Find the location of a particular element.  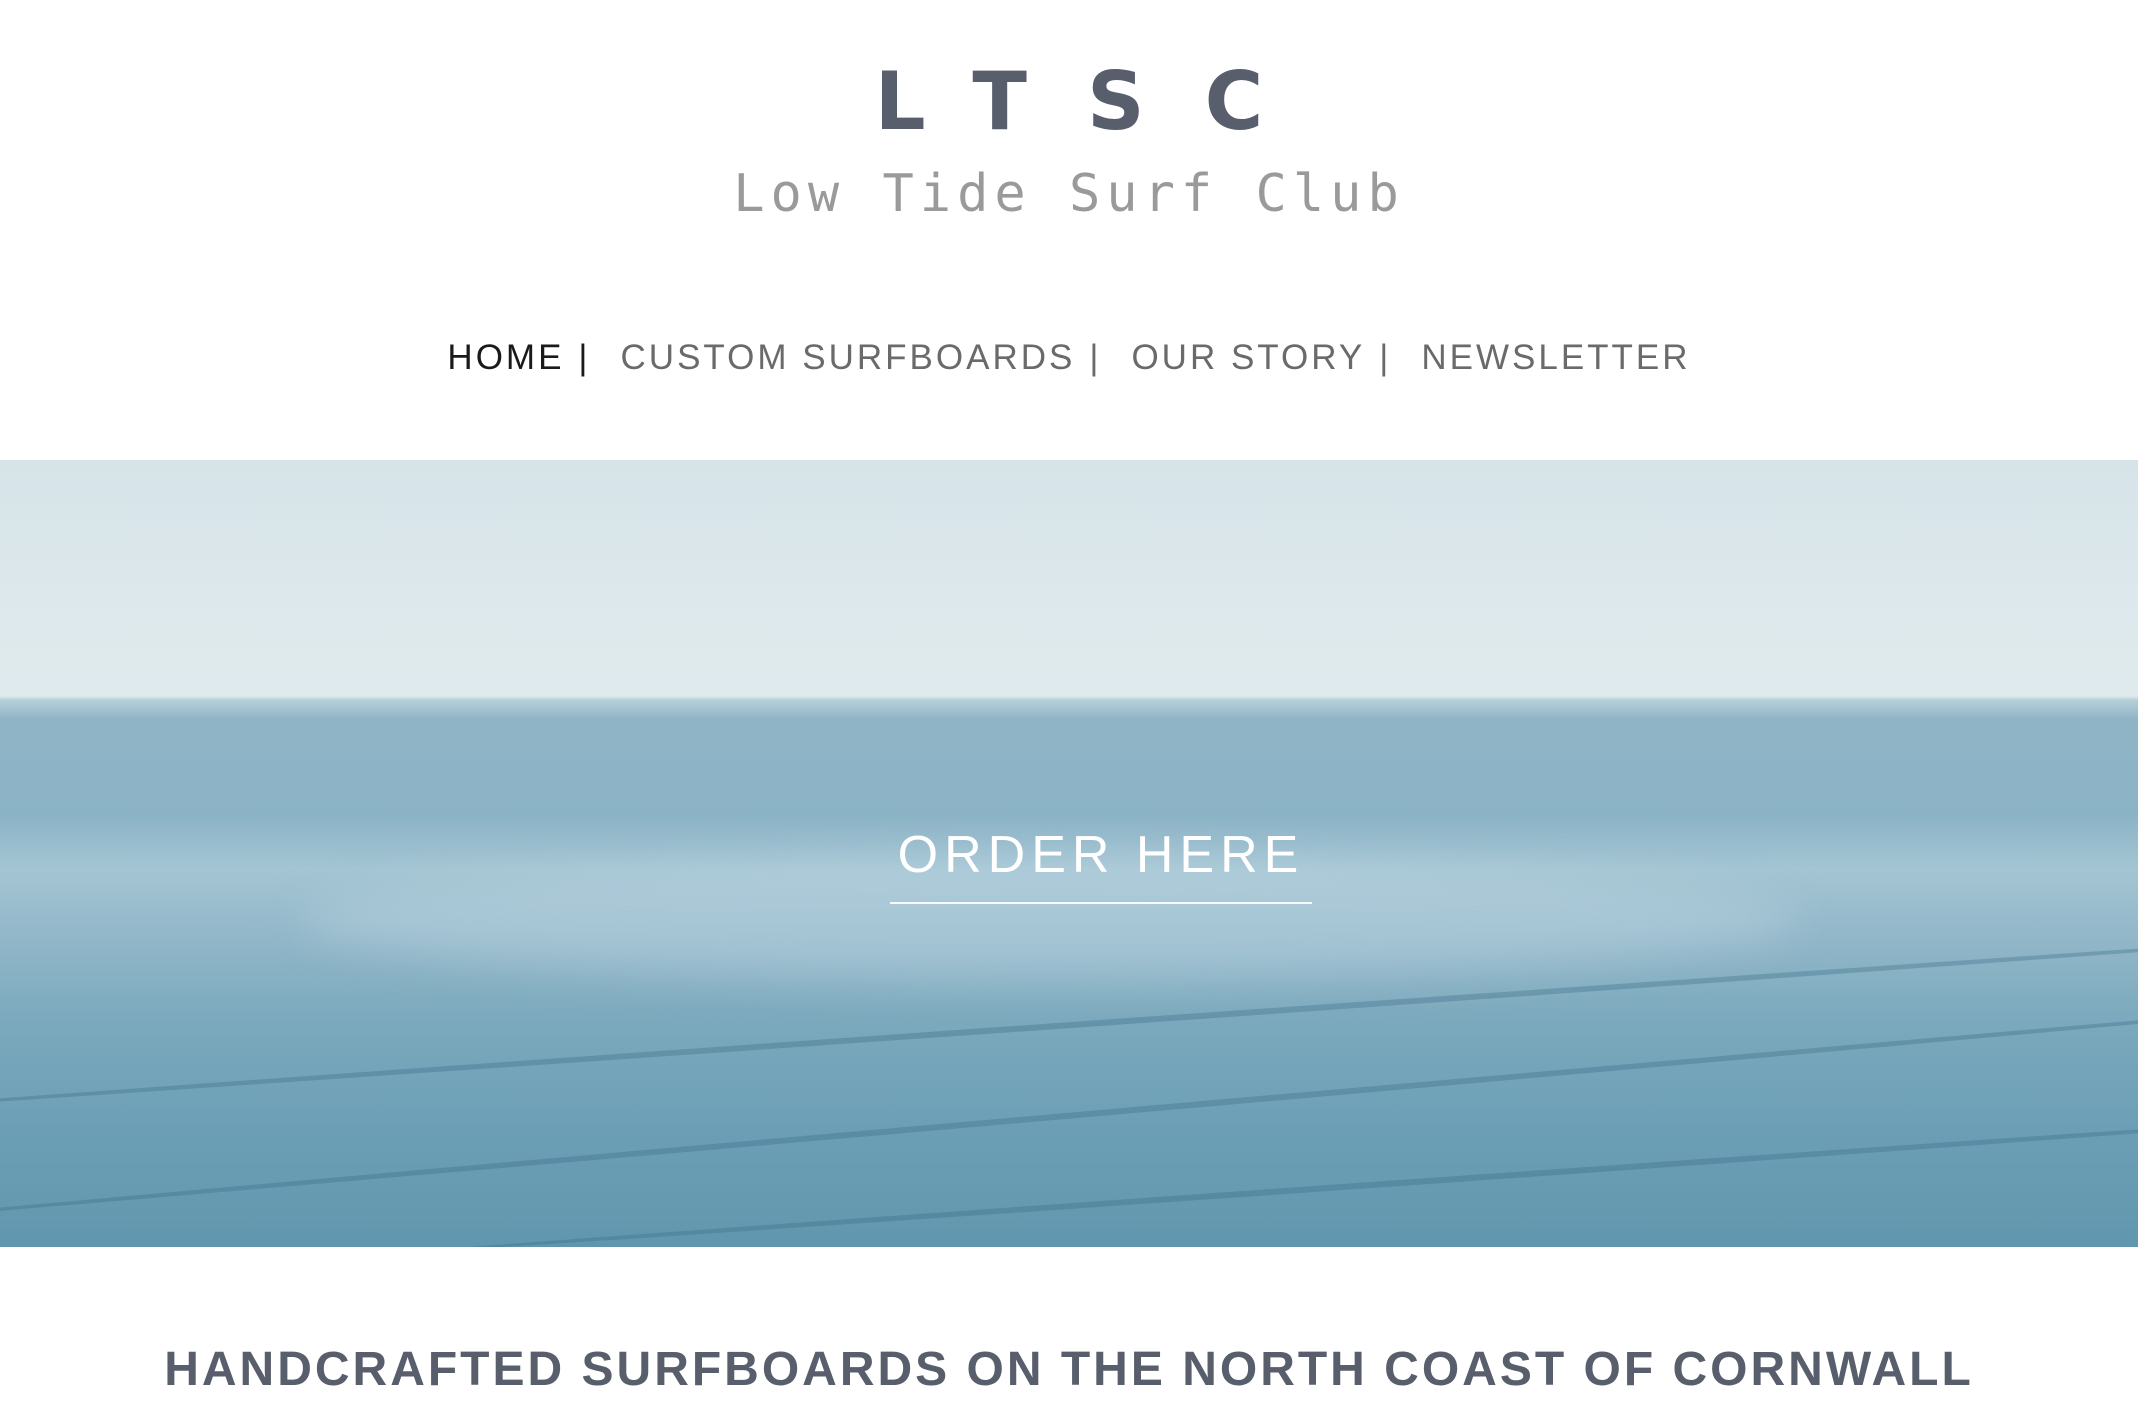

site-tagline: Low Tide Surf Club is located at coordinates (1069, 194).